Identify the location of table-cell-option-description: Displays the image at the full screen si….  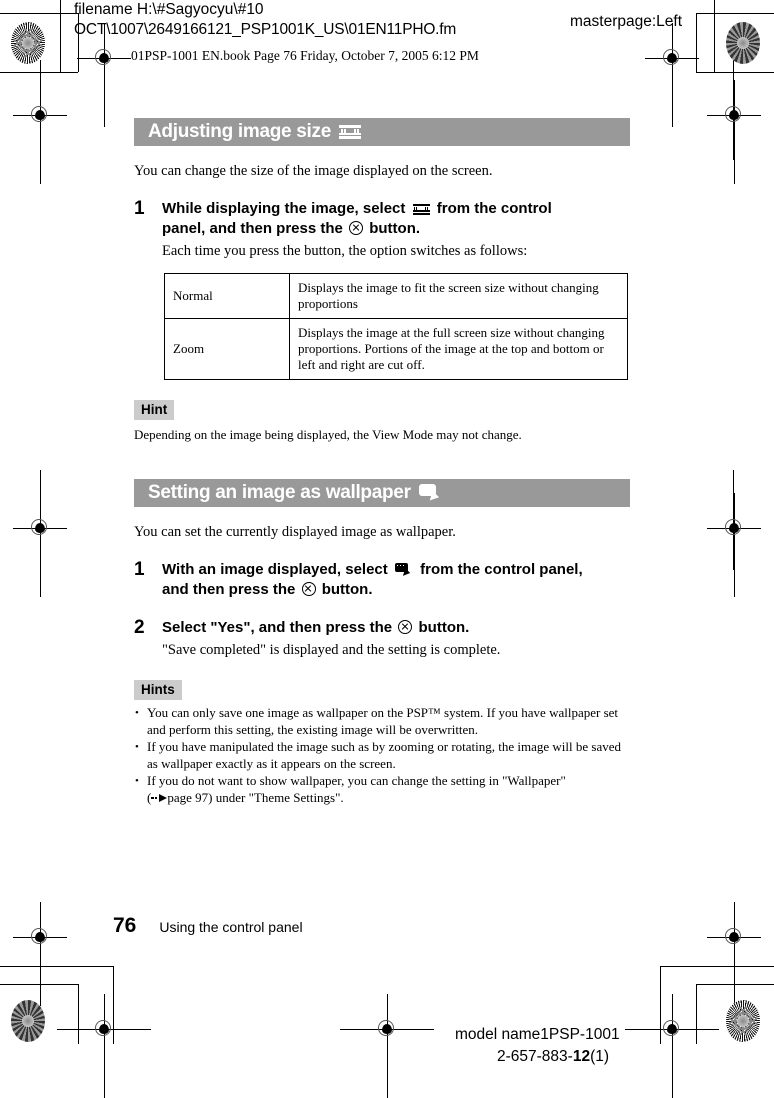
(458, 349).